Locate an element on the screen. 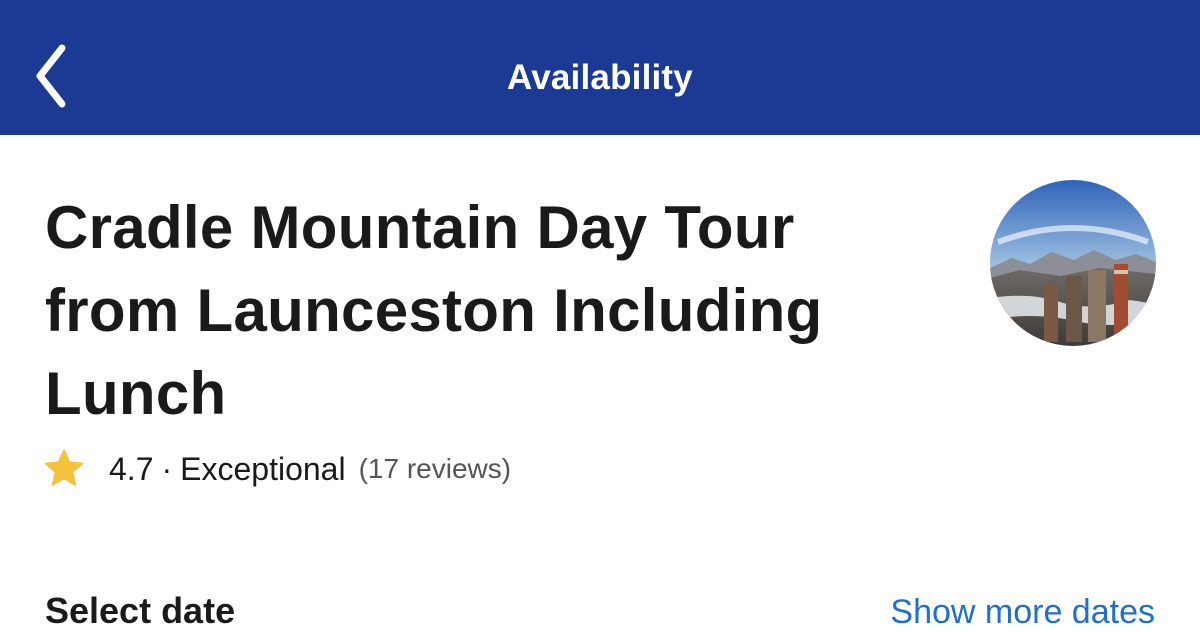  tour-thumbnail-image is located at coordinates (1073, 263).